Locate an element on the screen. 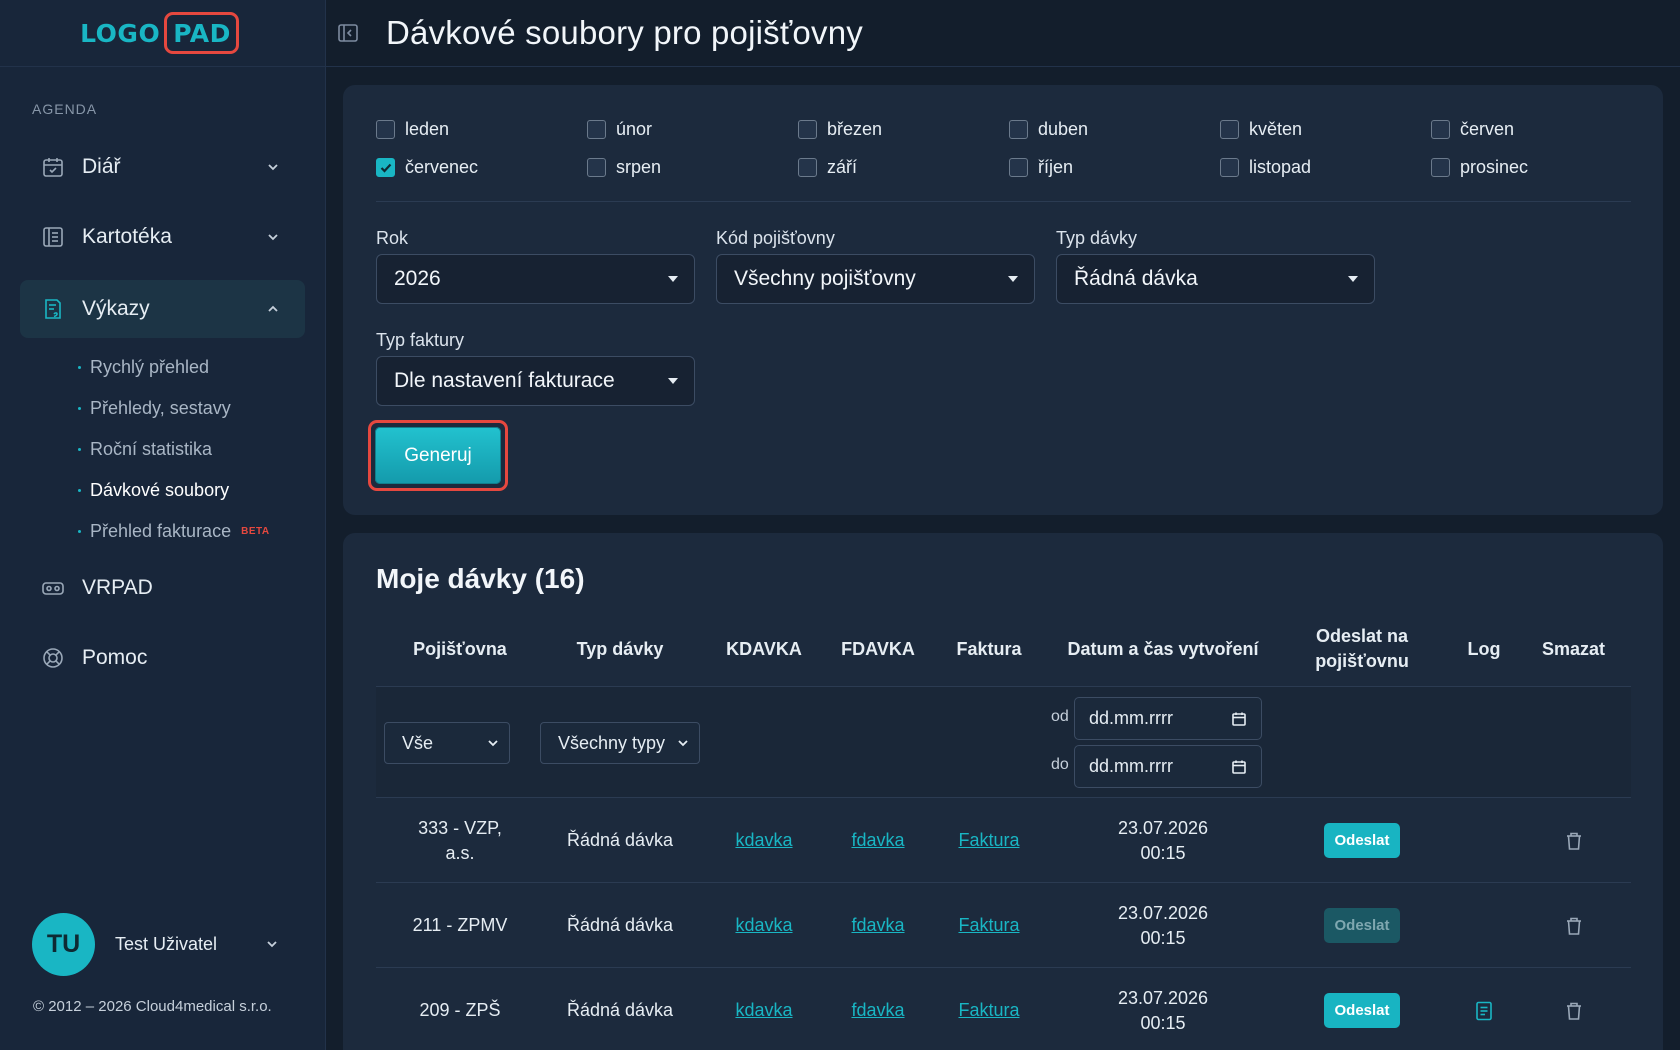  month-checkbox-prosinec: prosinec is located at coordinates (1479, 167).